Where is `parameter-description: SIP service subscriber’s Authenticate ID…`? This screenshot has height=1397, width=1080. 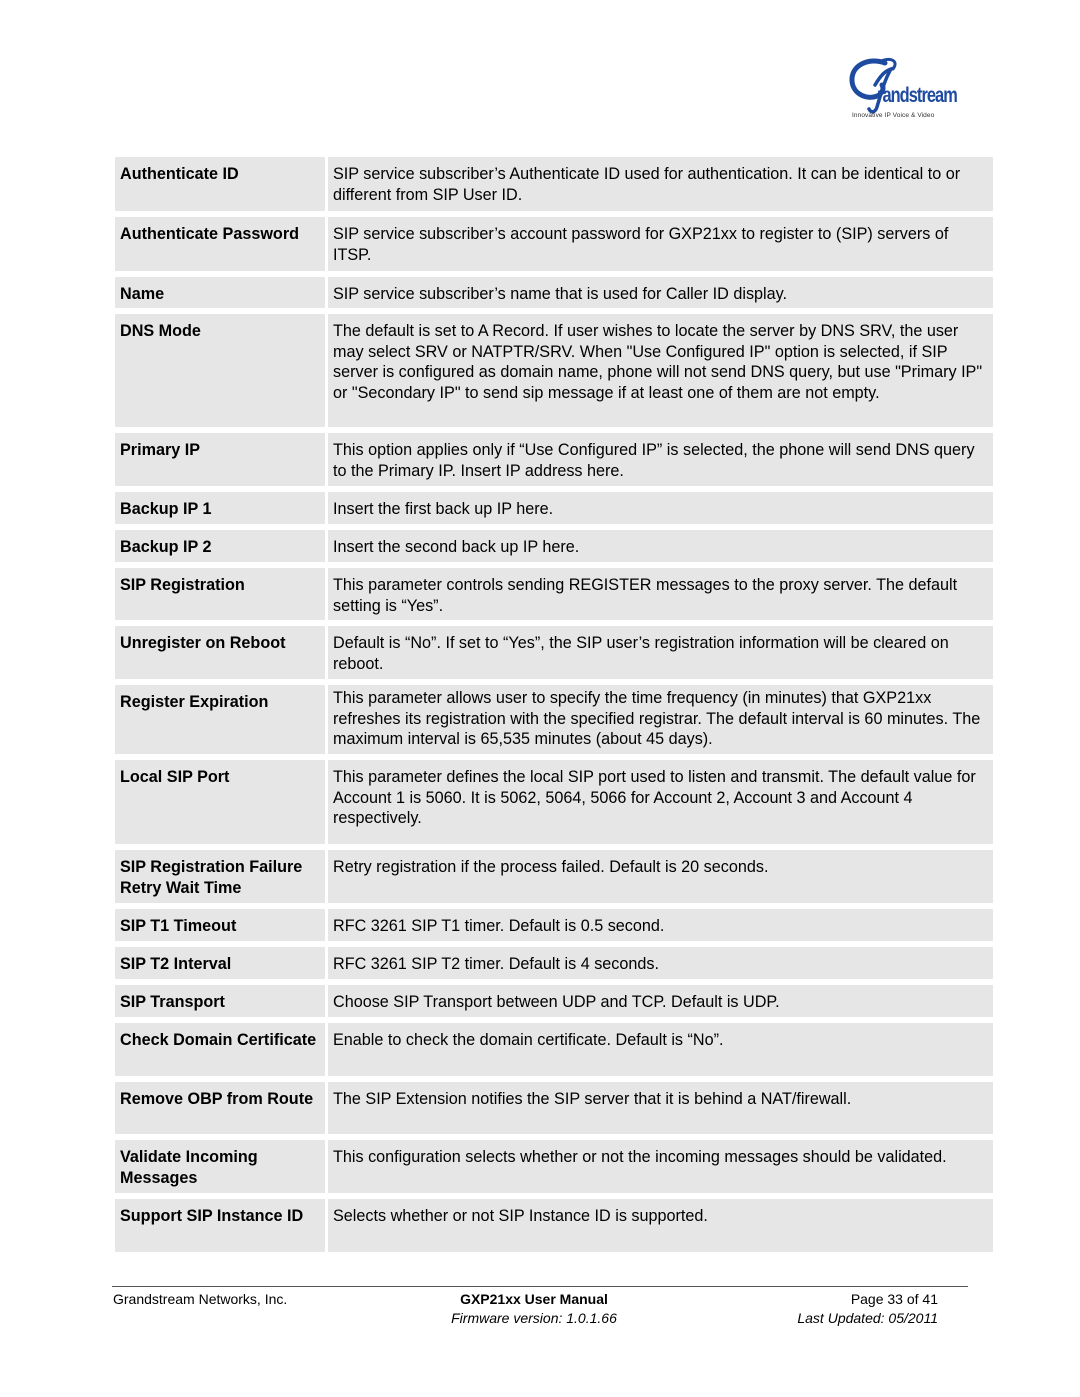 parameter-description: SIP service subscriber’s Authenticate ID… is located at coordinates (660, 184).